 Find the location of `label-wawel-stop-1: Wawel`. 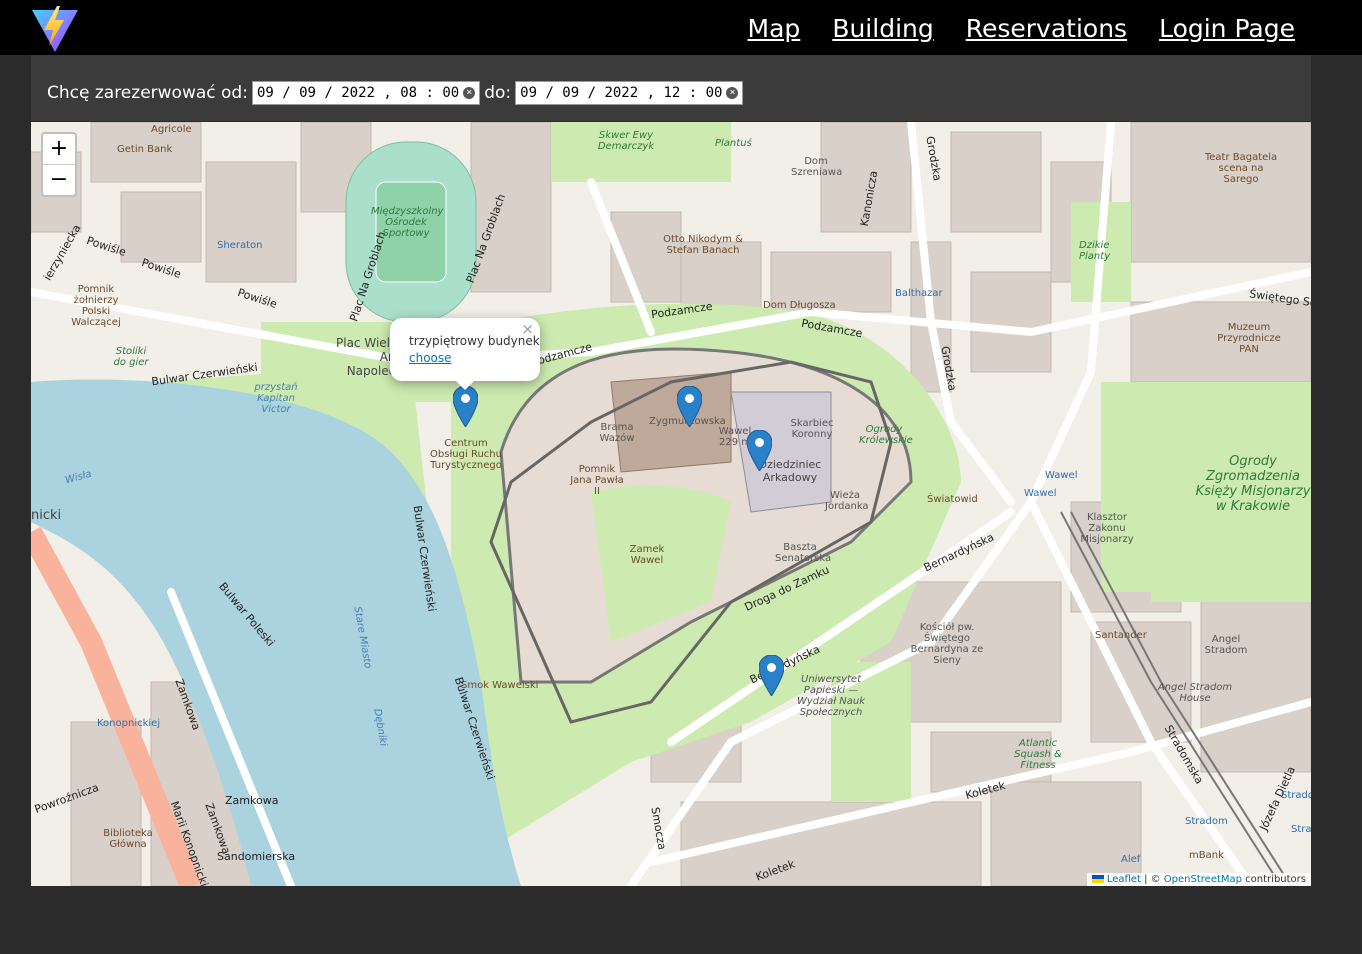

label-wawel-stop-1: Wawel is located at coordinates (1061, 475).